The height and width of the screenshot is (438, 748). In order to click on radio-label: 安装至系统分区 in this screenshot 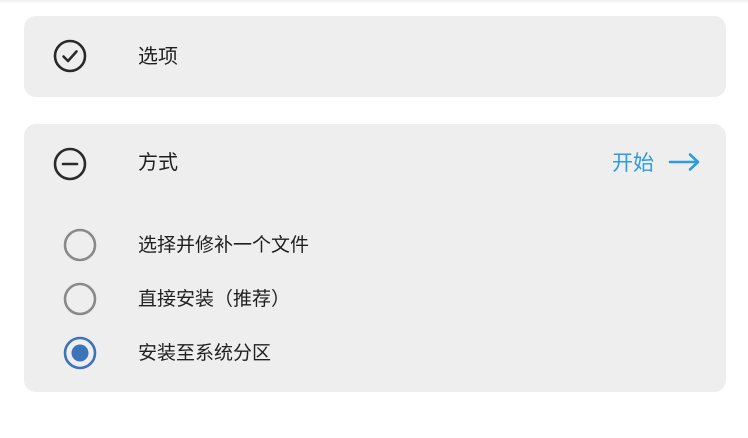, I will do `click(205, 353)`.